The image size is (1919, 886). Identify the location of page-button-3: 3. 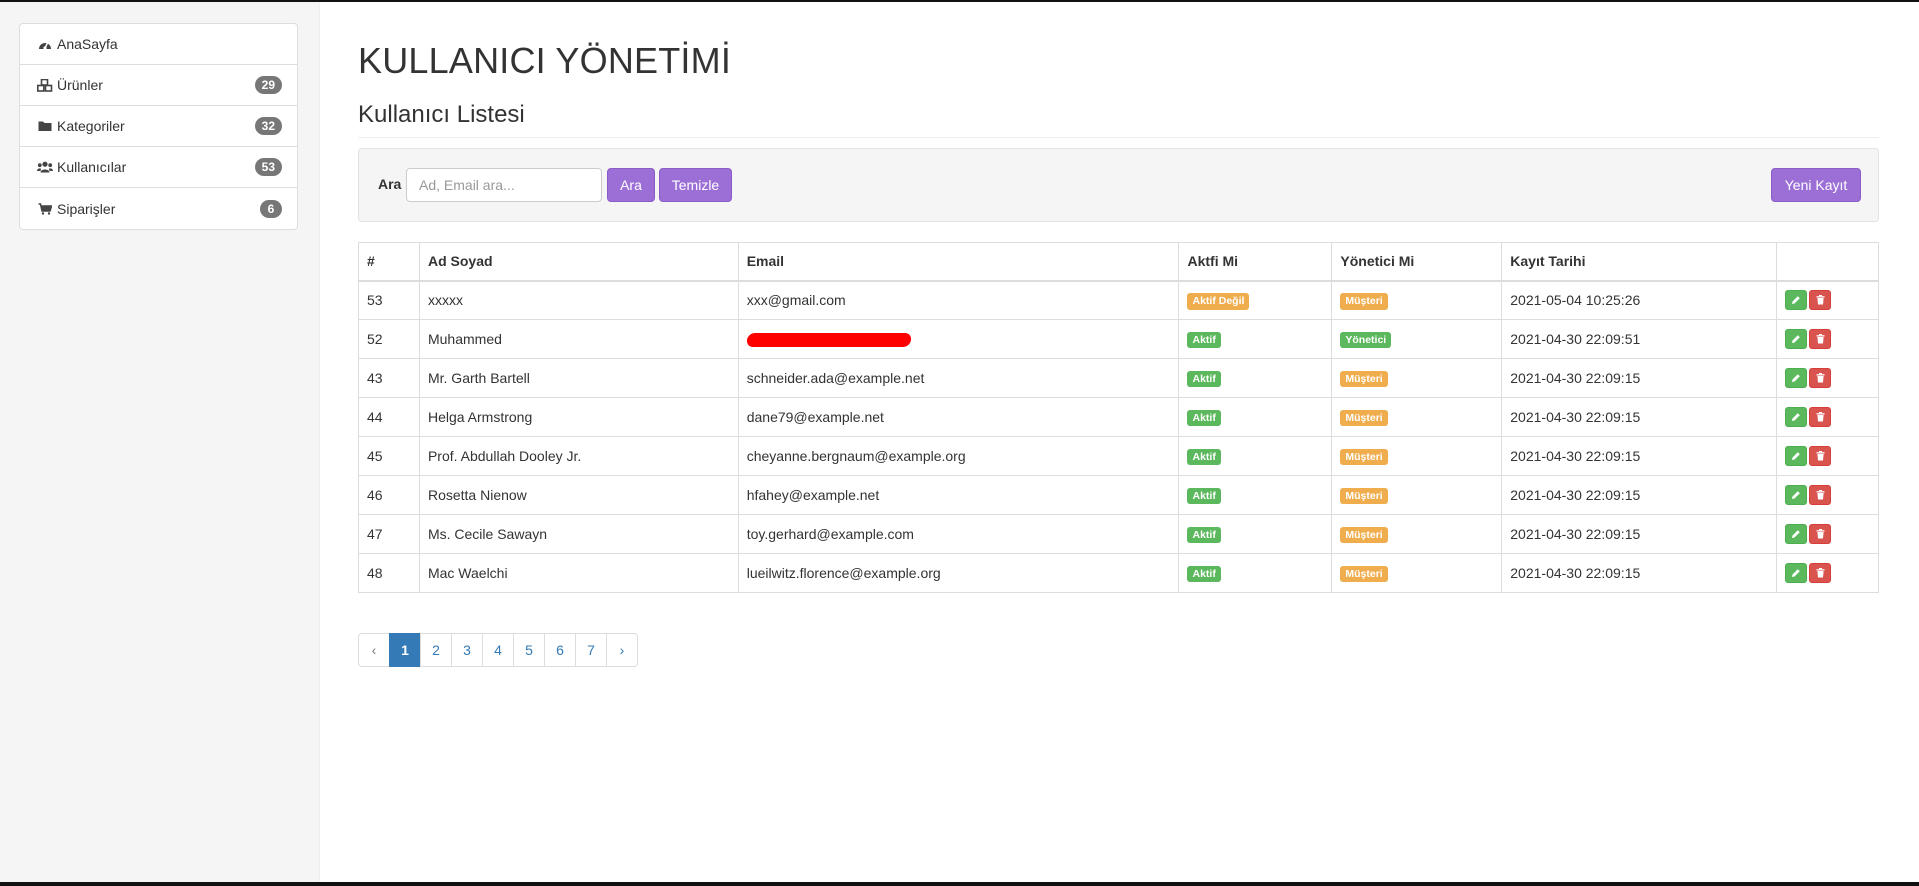
(467, 650).